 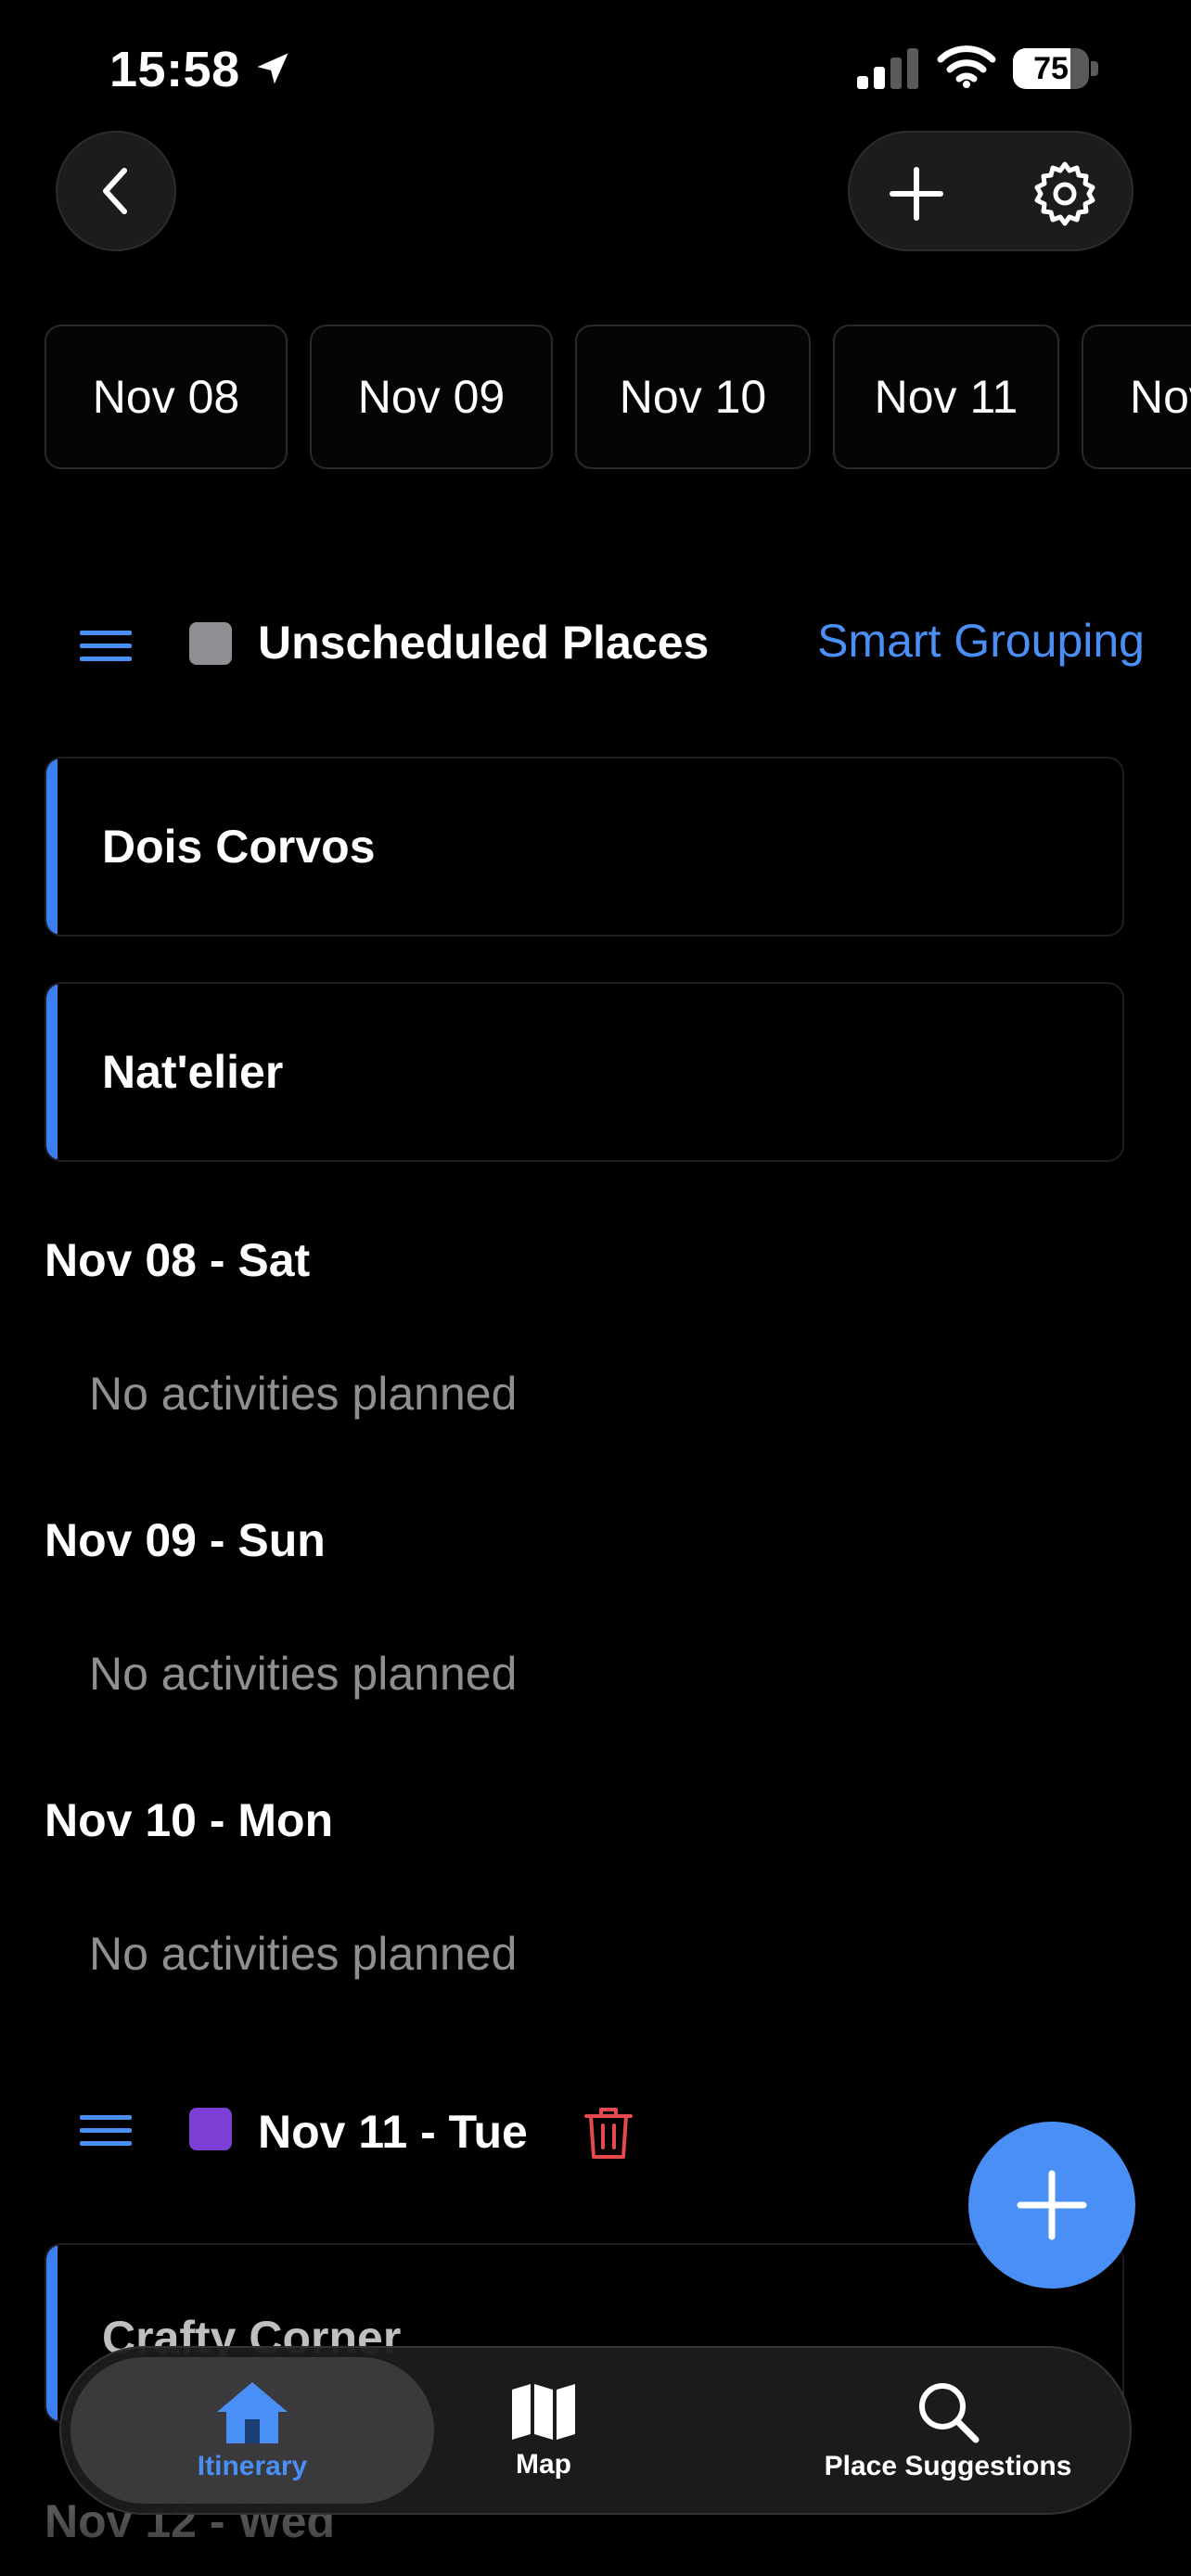 I want to click on wifi-icon, so click(x=966, y=66).